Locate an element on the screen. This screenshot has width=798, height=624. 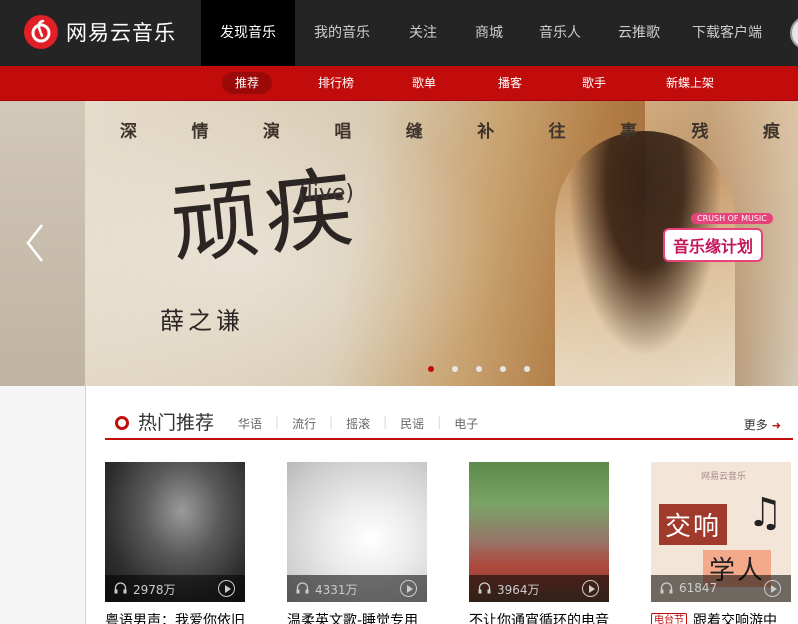
playlist-cover: 3964万 is located at coordinates (539, 532).